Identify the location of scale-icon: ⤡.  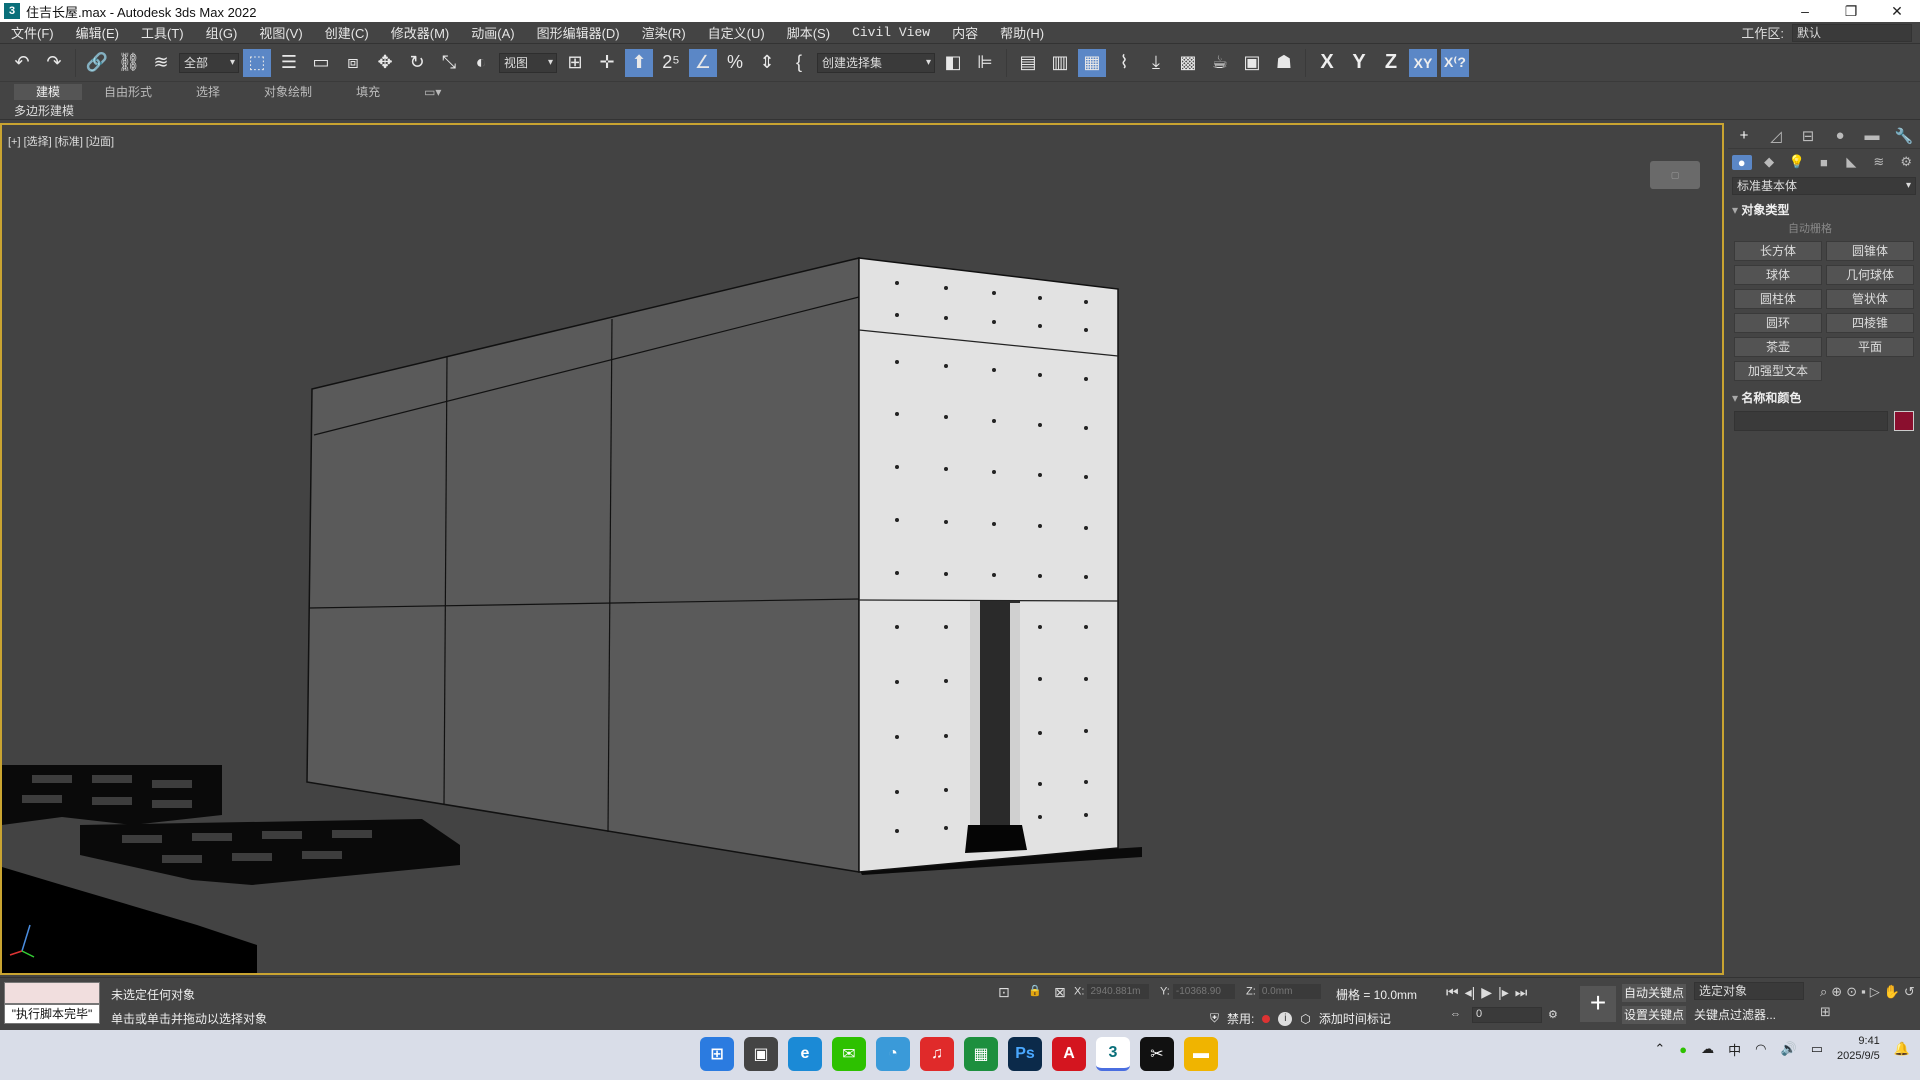
(449, 63).